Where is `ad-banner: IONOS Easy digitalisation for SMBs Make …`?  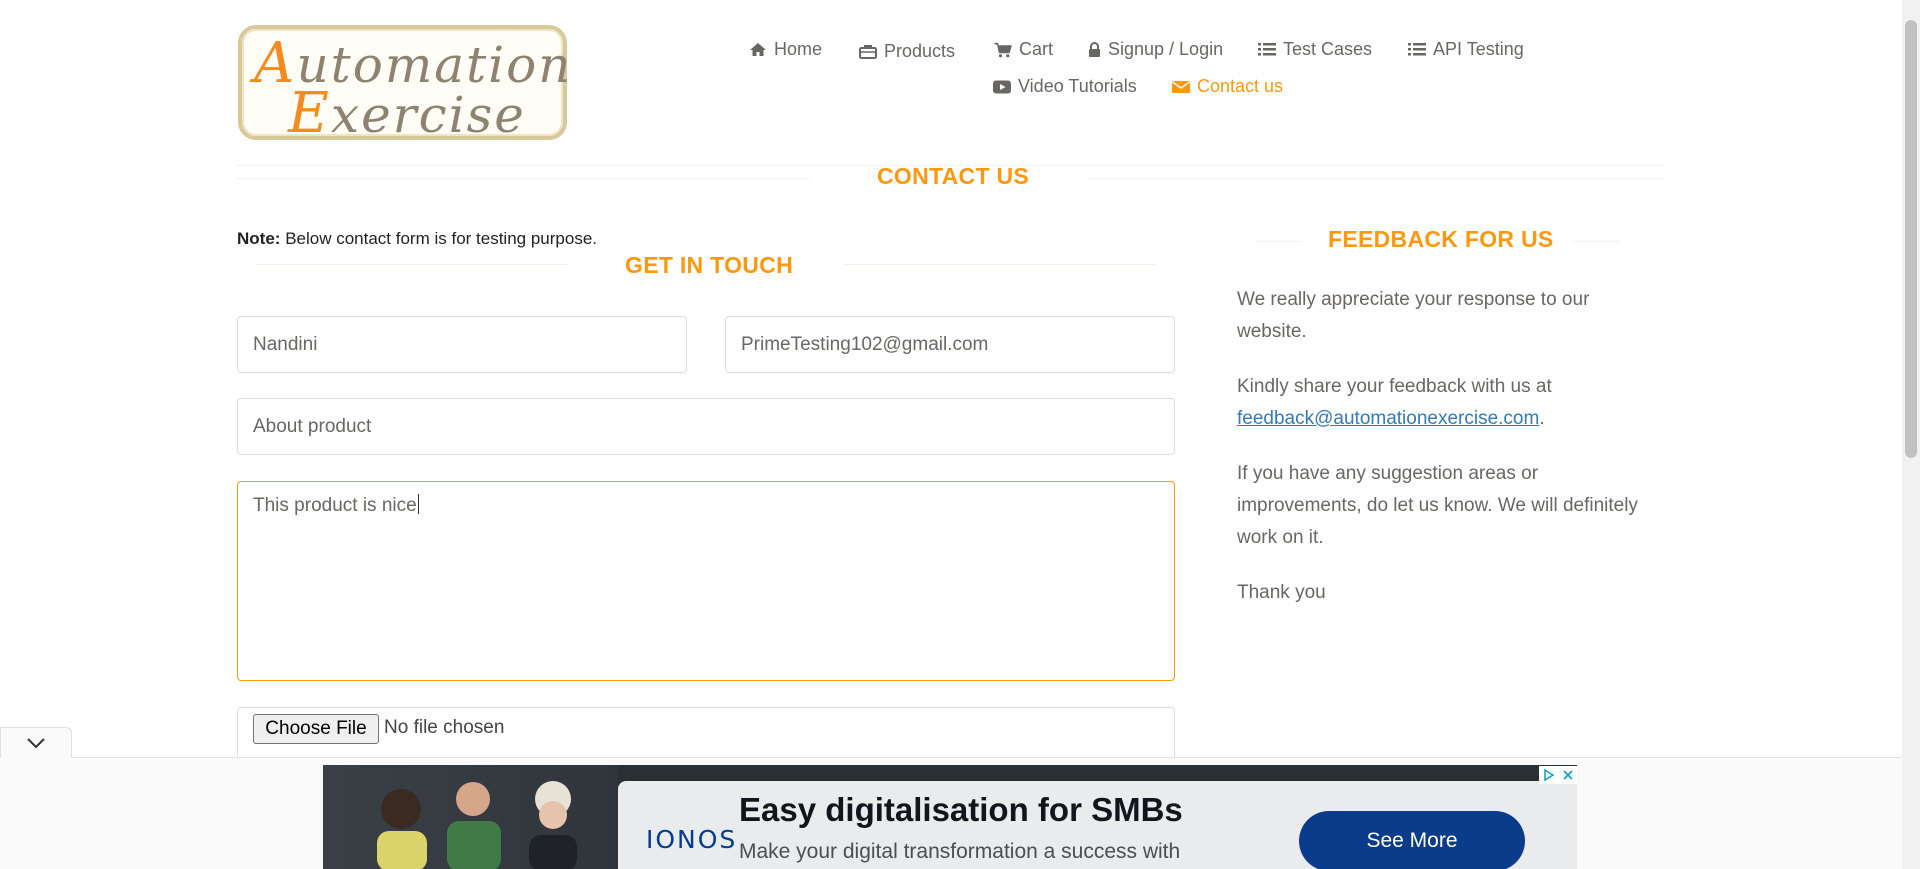 ad-banner: IONOS Easy digitalisation for SMBs Make … is located at coordinates (950, 817).